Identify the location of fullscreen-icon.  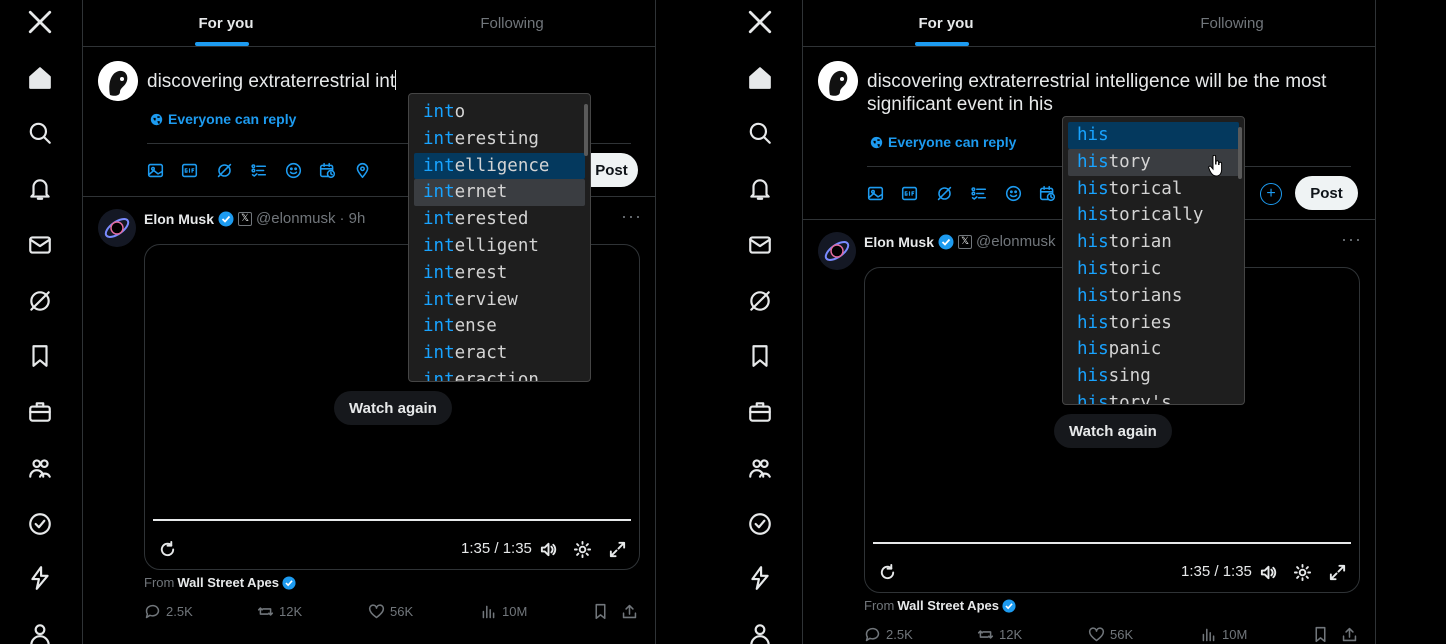
(617, 549).